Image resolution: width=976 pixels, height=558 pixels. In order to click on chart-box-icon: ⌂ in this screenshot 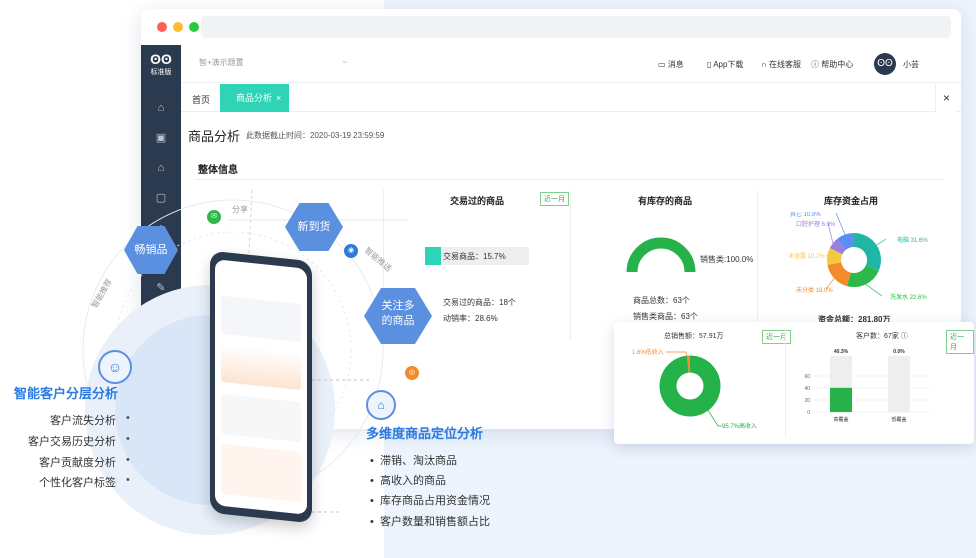, I will do `click(381, 405)`.